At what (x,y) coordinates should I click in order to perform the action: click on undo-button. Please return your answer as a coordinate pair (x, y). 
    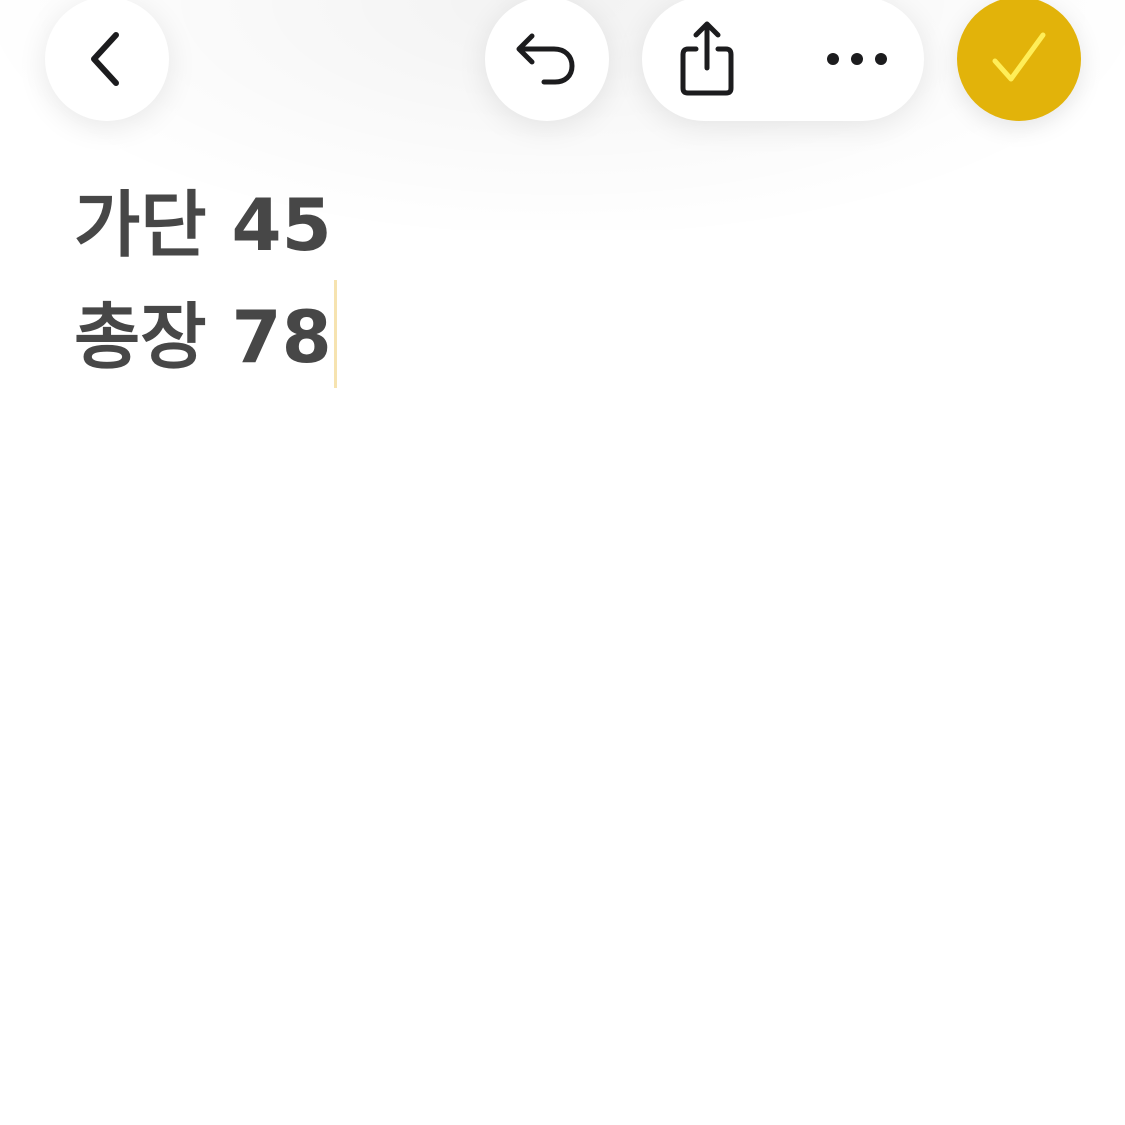
    Looking at the image, I should click on (547, 60).